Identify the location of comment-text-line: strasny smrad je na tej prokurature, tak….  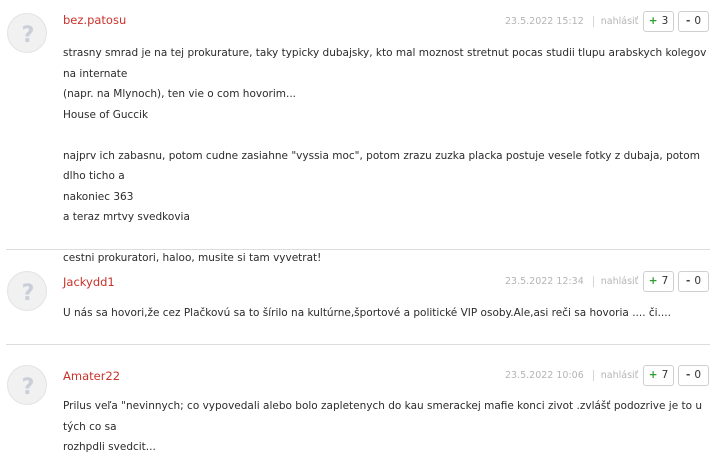
(385, 63).